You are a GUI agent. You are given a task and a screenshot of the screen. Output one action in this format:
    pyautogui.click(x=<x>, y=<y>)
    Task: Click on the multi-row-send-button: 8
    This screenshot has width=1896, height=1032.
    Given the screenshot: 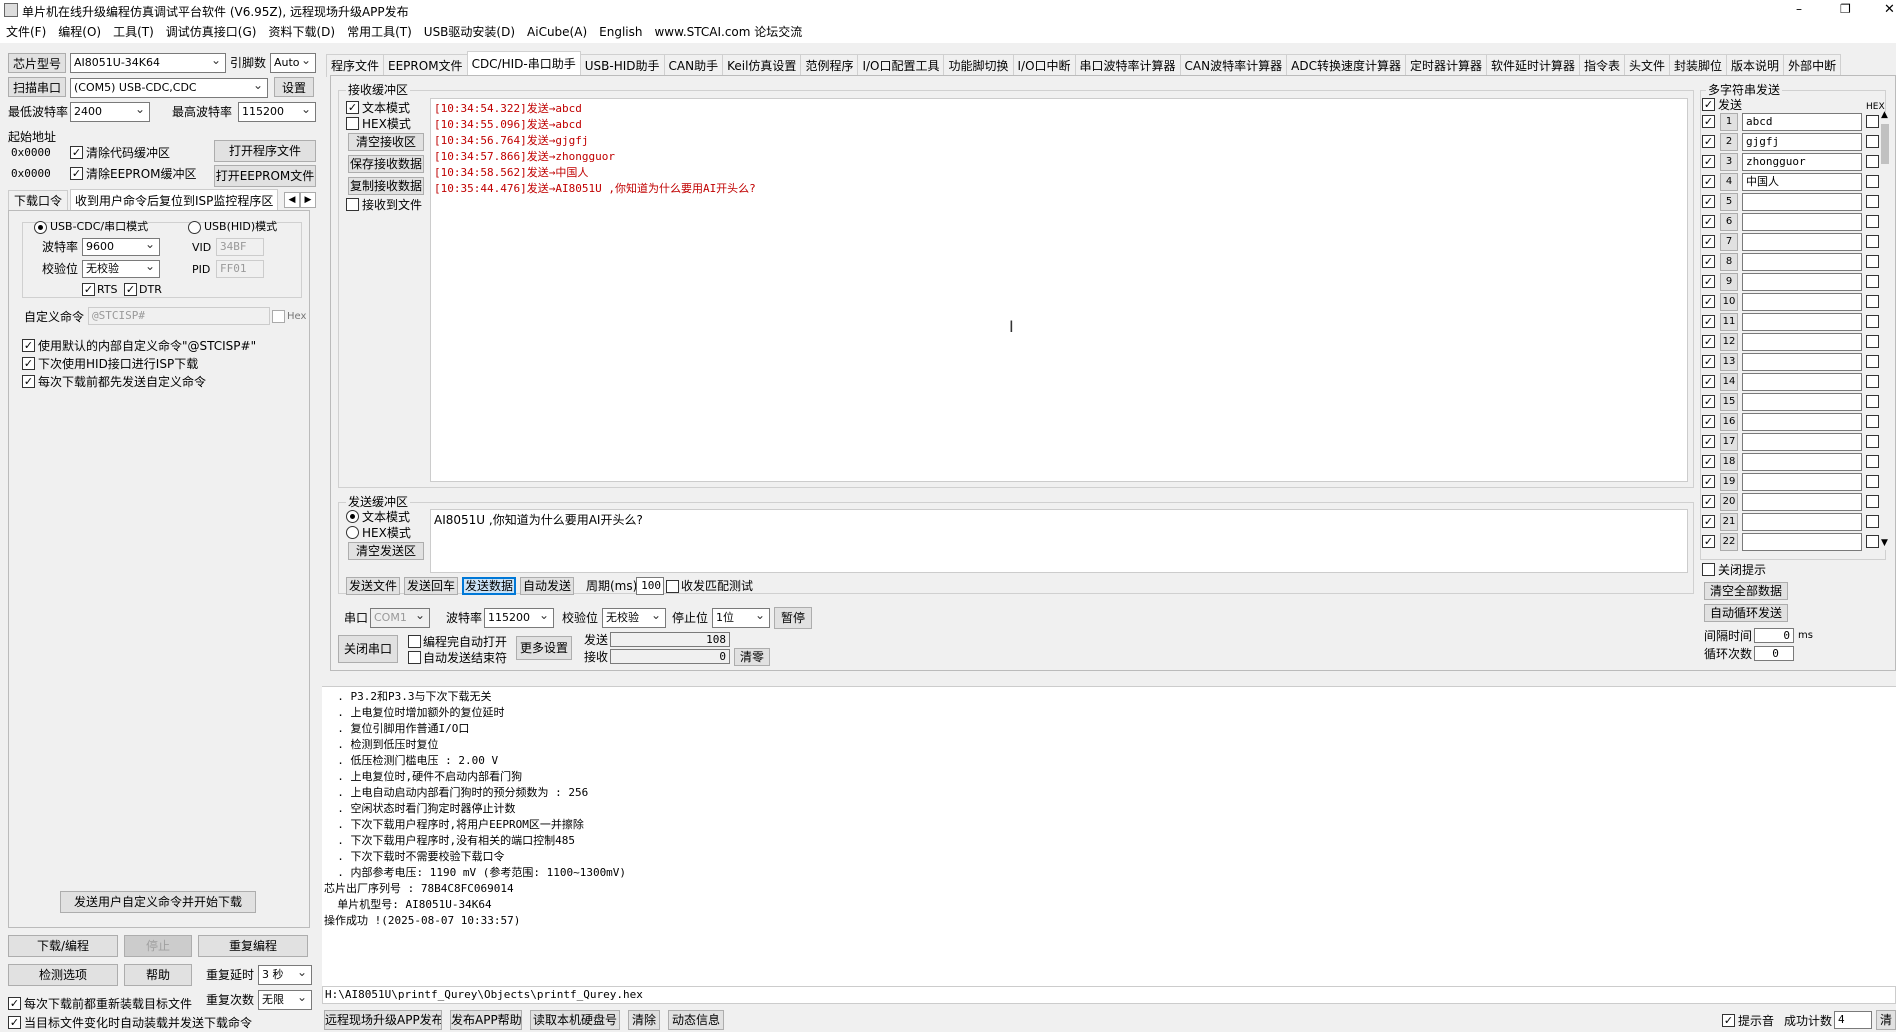 What is the action you would take?
    pyautogui.click(x=1729, y=262)
    